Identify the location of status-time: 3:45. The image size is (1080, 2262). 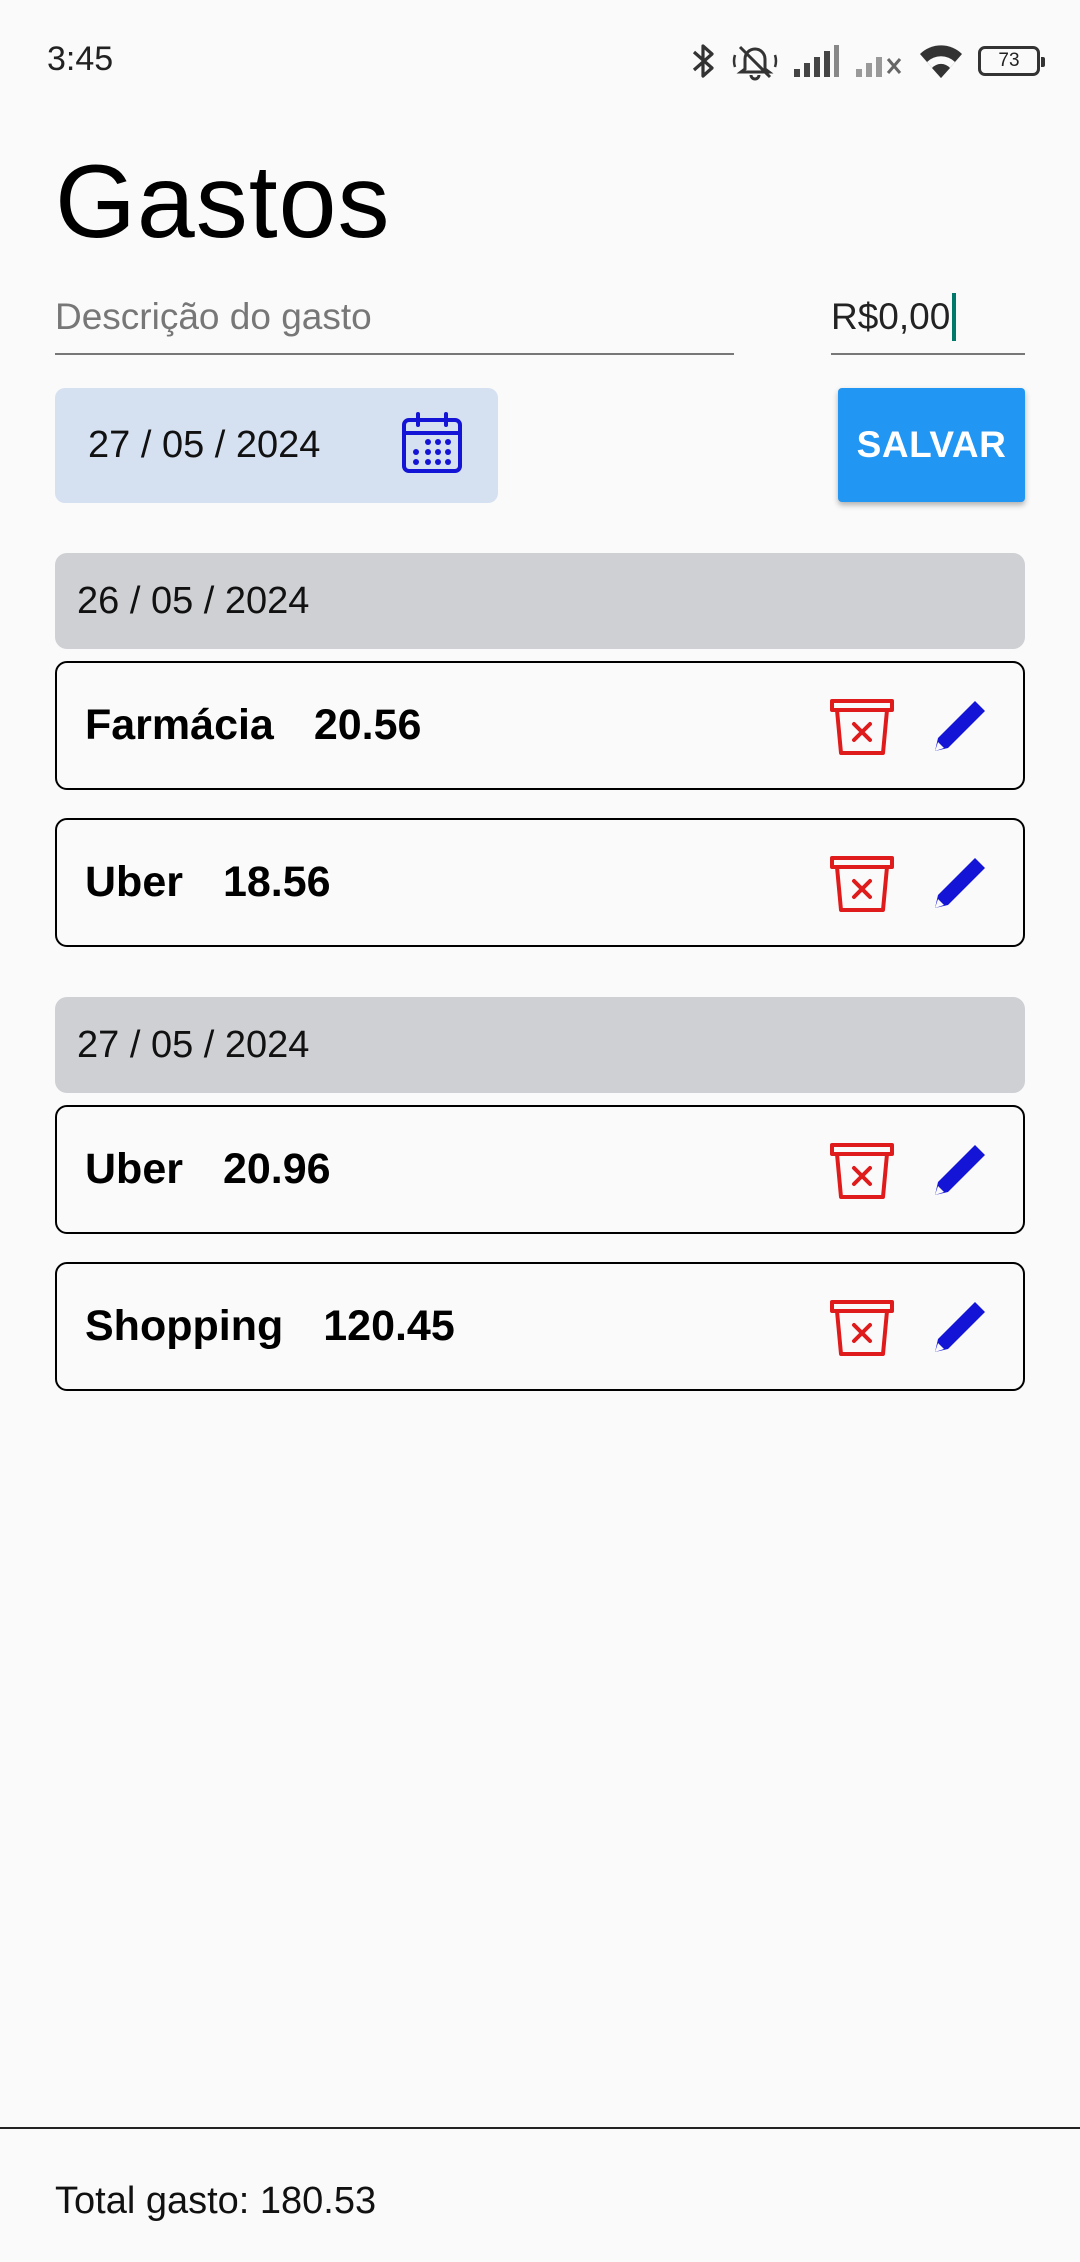
(80, 59).